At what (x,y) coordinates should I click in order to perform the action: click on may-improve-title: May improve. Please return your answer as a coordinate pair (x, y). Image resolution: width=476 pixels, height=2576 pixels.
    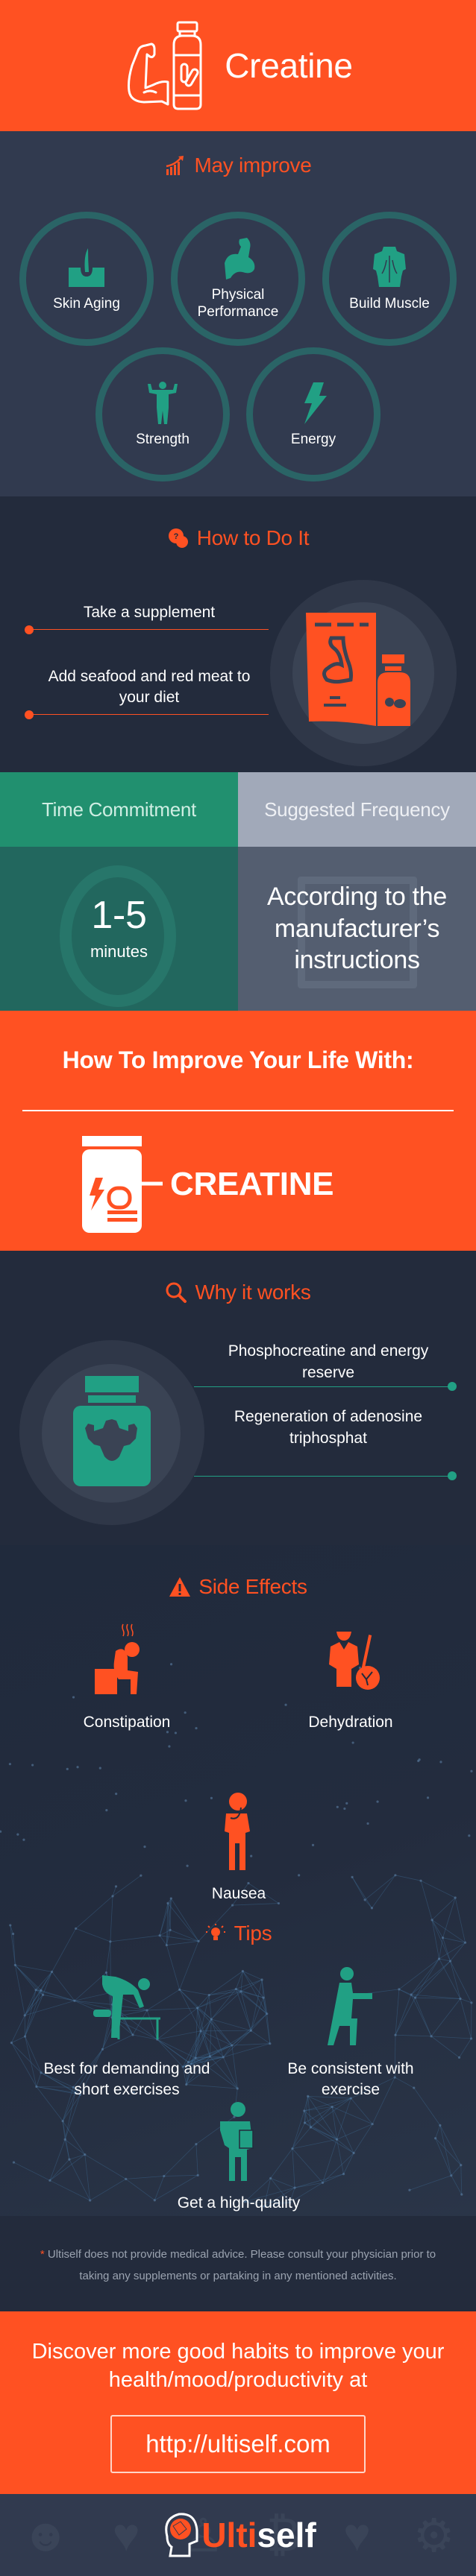
    Looking at the image, I should click on (253, 165).